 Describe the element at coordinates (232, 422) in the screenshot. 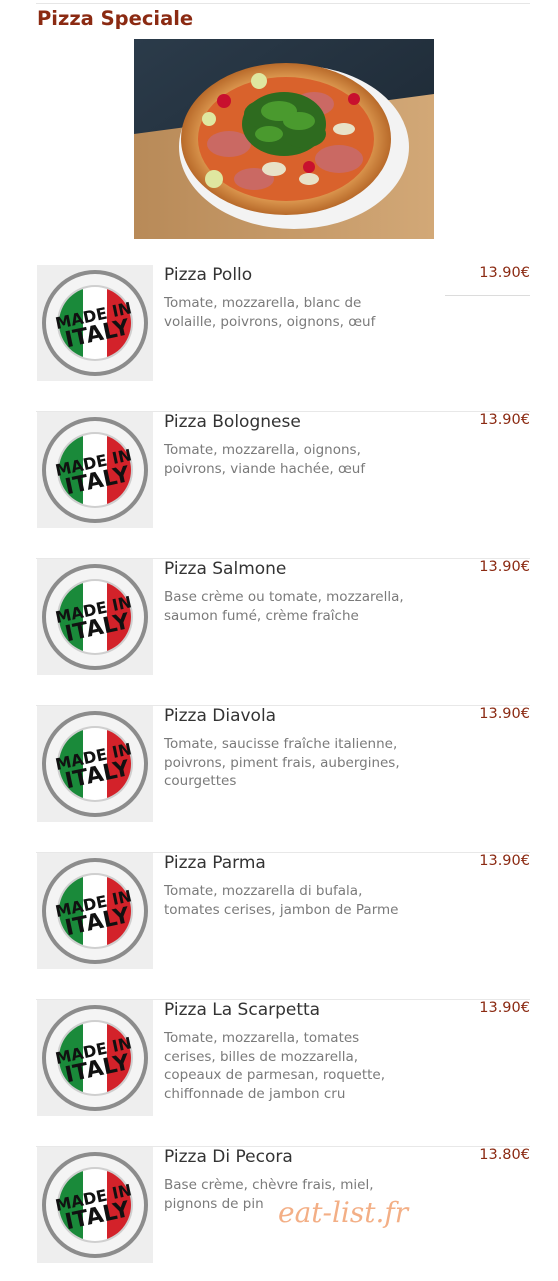

I see `item-name: Pizza Bolognese` at that location.